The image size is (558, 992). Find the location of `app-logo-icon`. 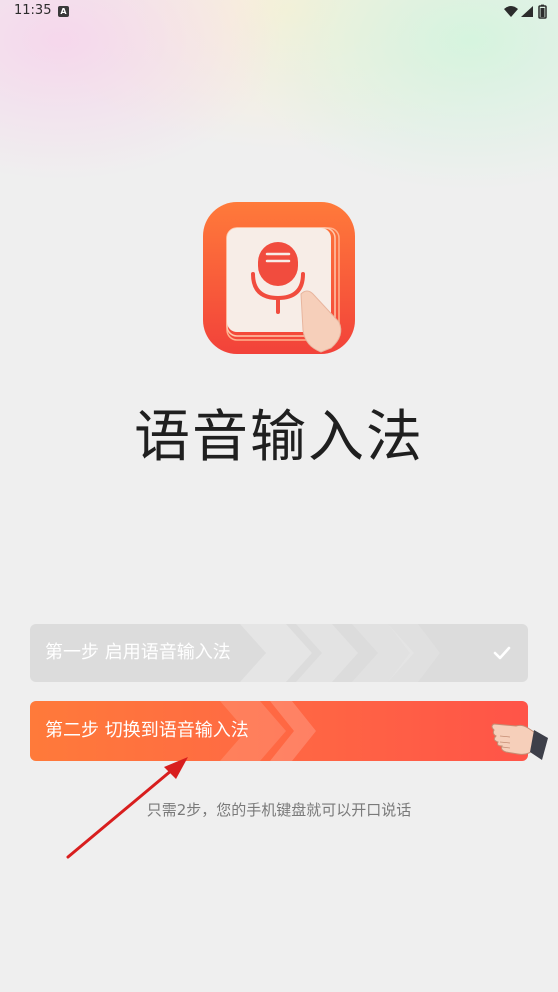

app-logo-icon is located at coordinates (279, 278).